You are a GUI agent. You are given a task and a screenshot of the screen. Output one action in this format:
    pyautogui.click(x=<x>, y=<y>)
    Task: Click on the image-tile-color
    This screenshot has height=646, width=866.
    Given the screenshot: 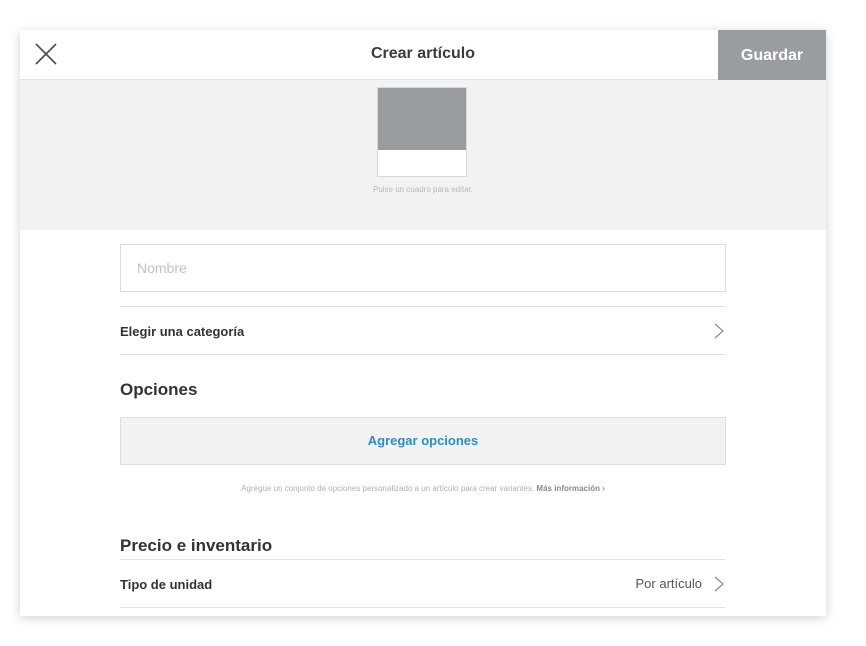 What is the action you would take?
    pyautogui.click(x=422, y=119)
    